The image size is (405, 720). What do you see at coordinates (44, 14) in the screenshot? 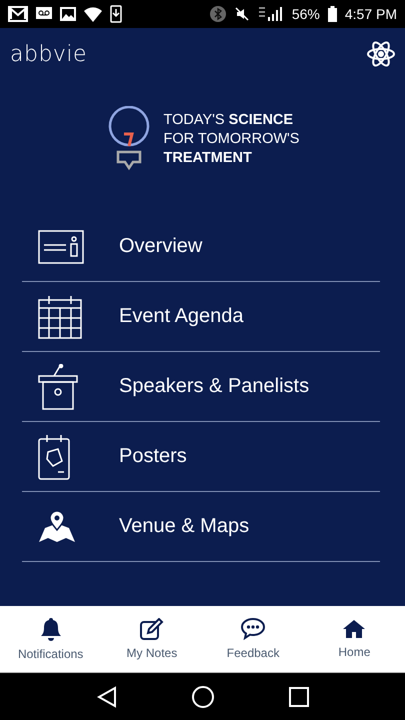
I see `voicemail-icon` at bounding box center [44, 14].